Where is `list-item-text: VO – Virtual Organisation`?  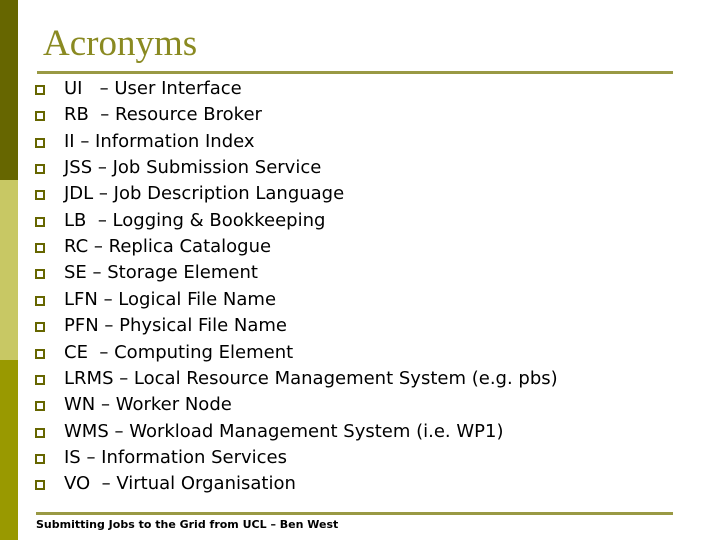
list-item-text: VO – Virtual Organisation is located at coordinates (180, 484).